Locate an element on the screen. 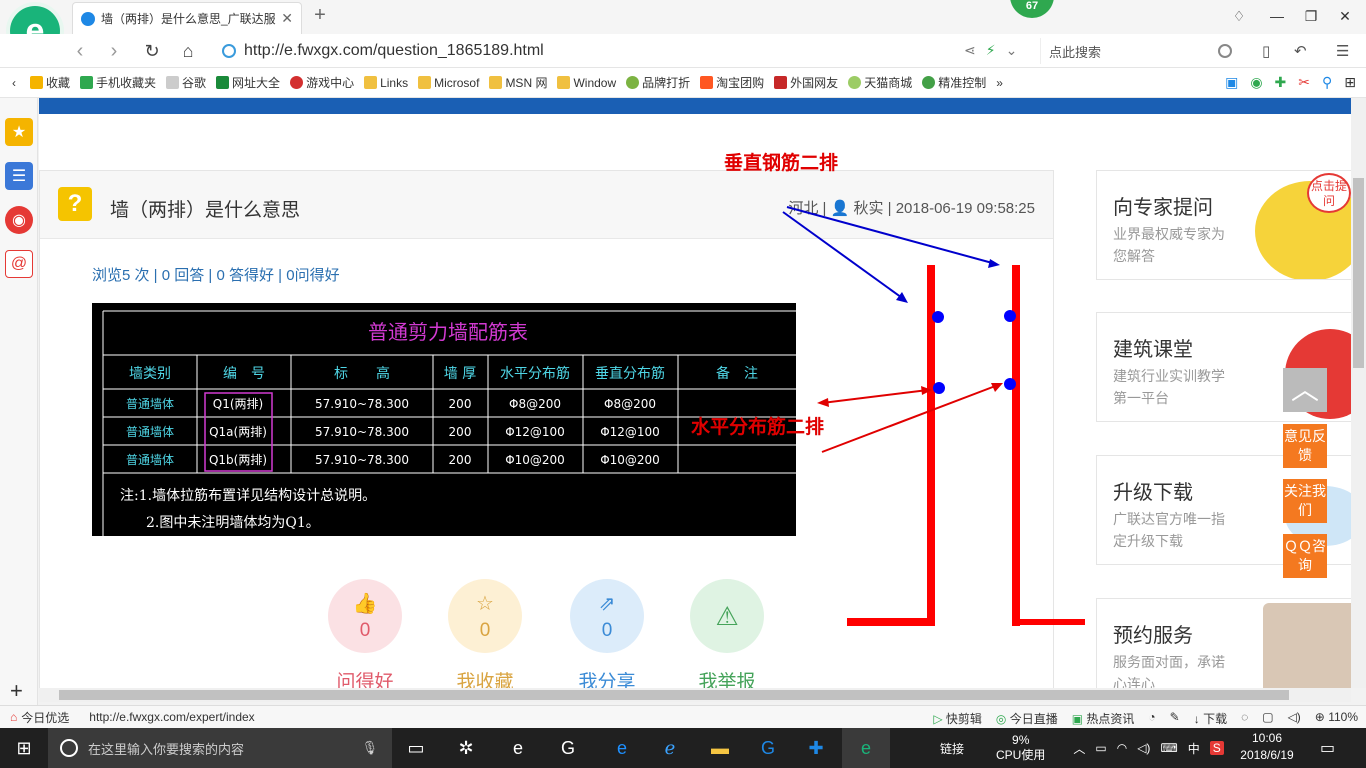  clear-icon: ◌ is located at coordinates (1244, 718).